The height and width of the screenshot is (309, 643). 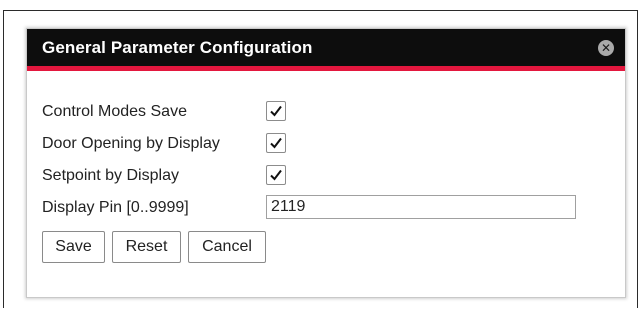 What do you see at coordinates (131, 143) in the screenshot?
I see `door-opening-by-display-label: Door Opening by Display` at bounding box center [131, 143].